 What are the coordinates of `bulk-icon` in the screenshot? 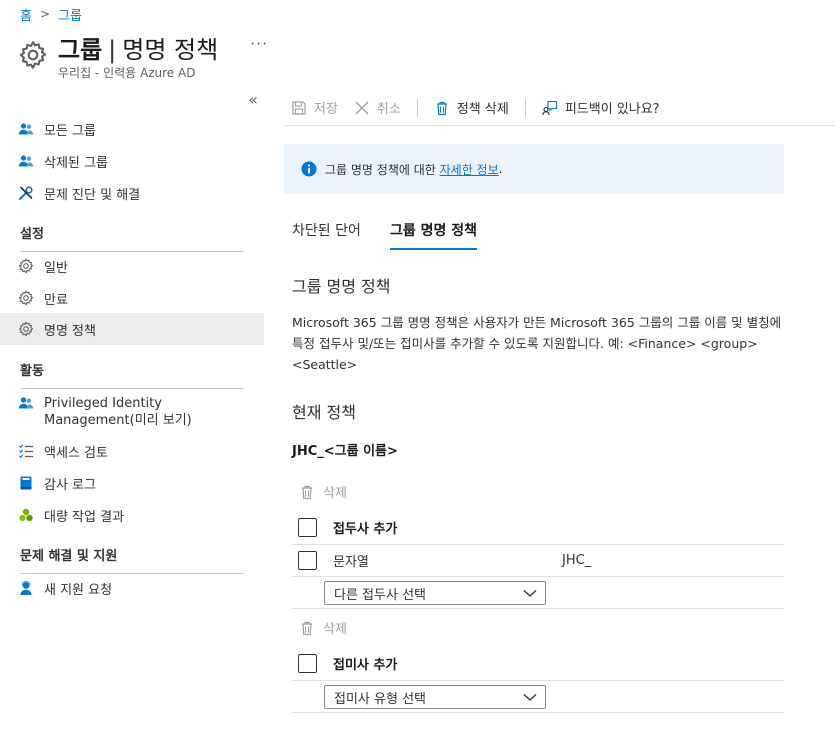 It's located at (26, 515).